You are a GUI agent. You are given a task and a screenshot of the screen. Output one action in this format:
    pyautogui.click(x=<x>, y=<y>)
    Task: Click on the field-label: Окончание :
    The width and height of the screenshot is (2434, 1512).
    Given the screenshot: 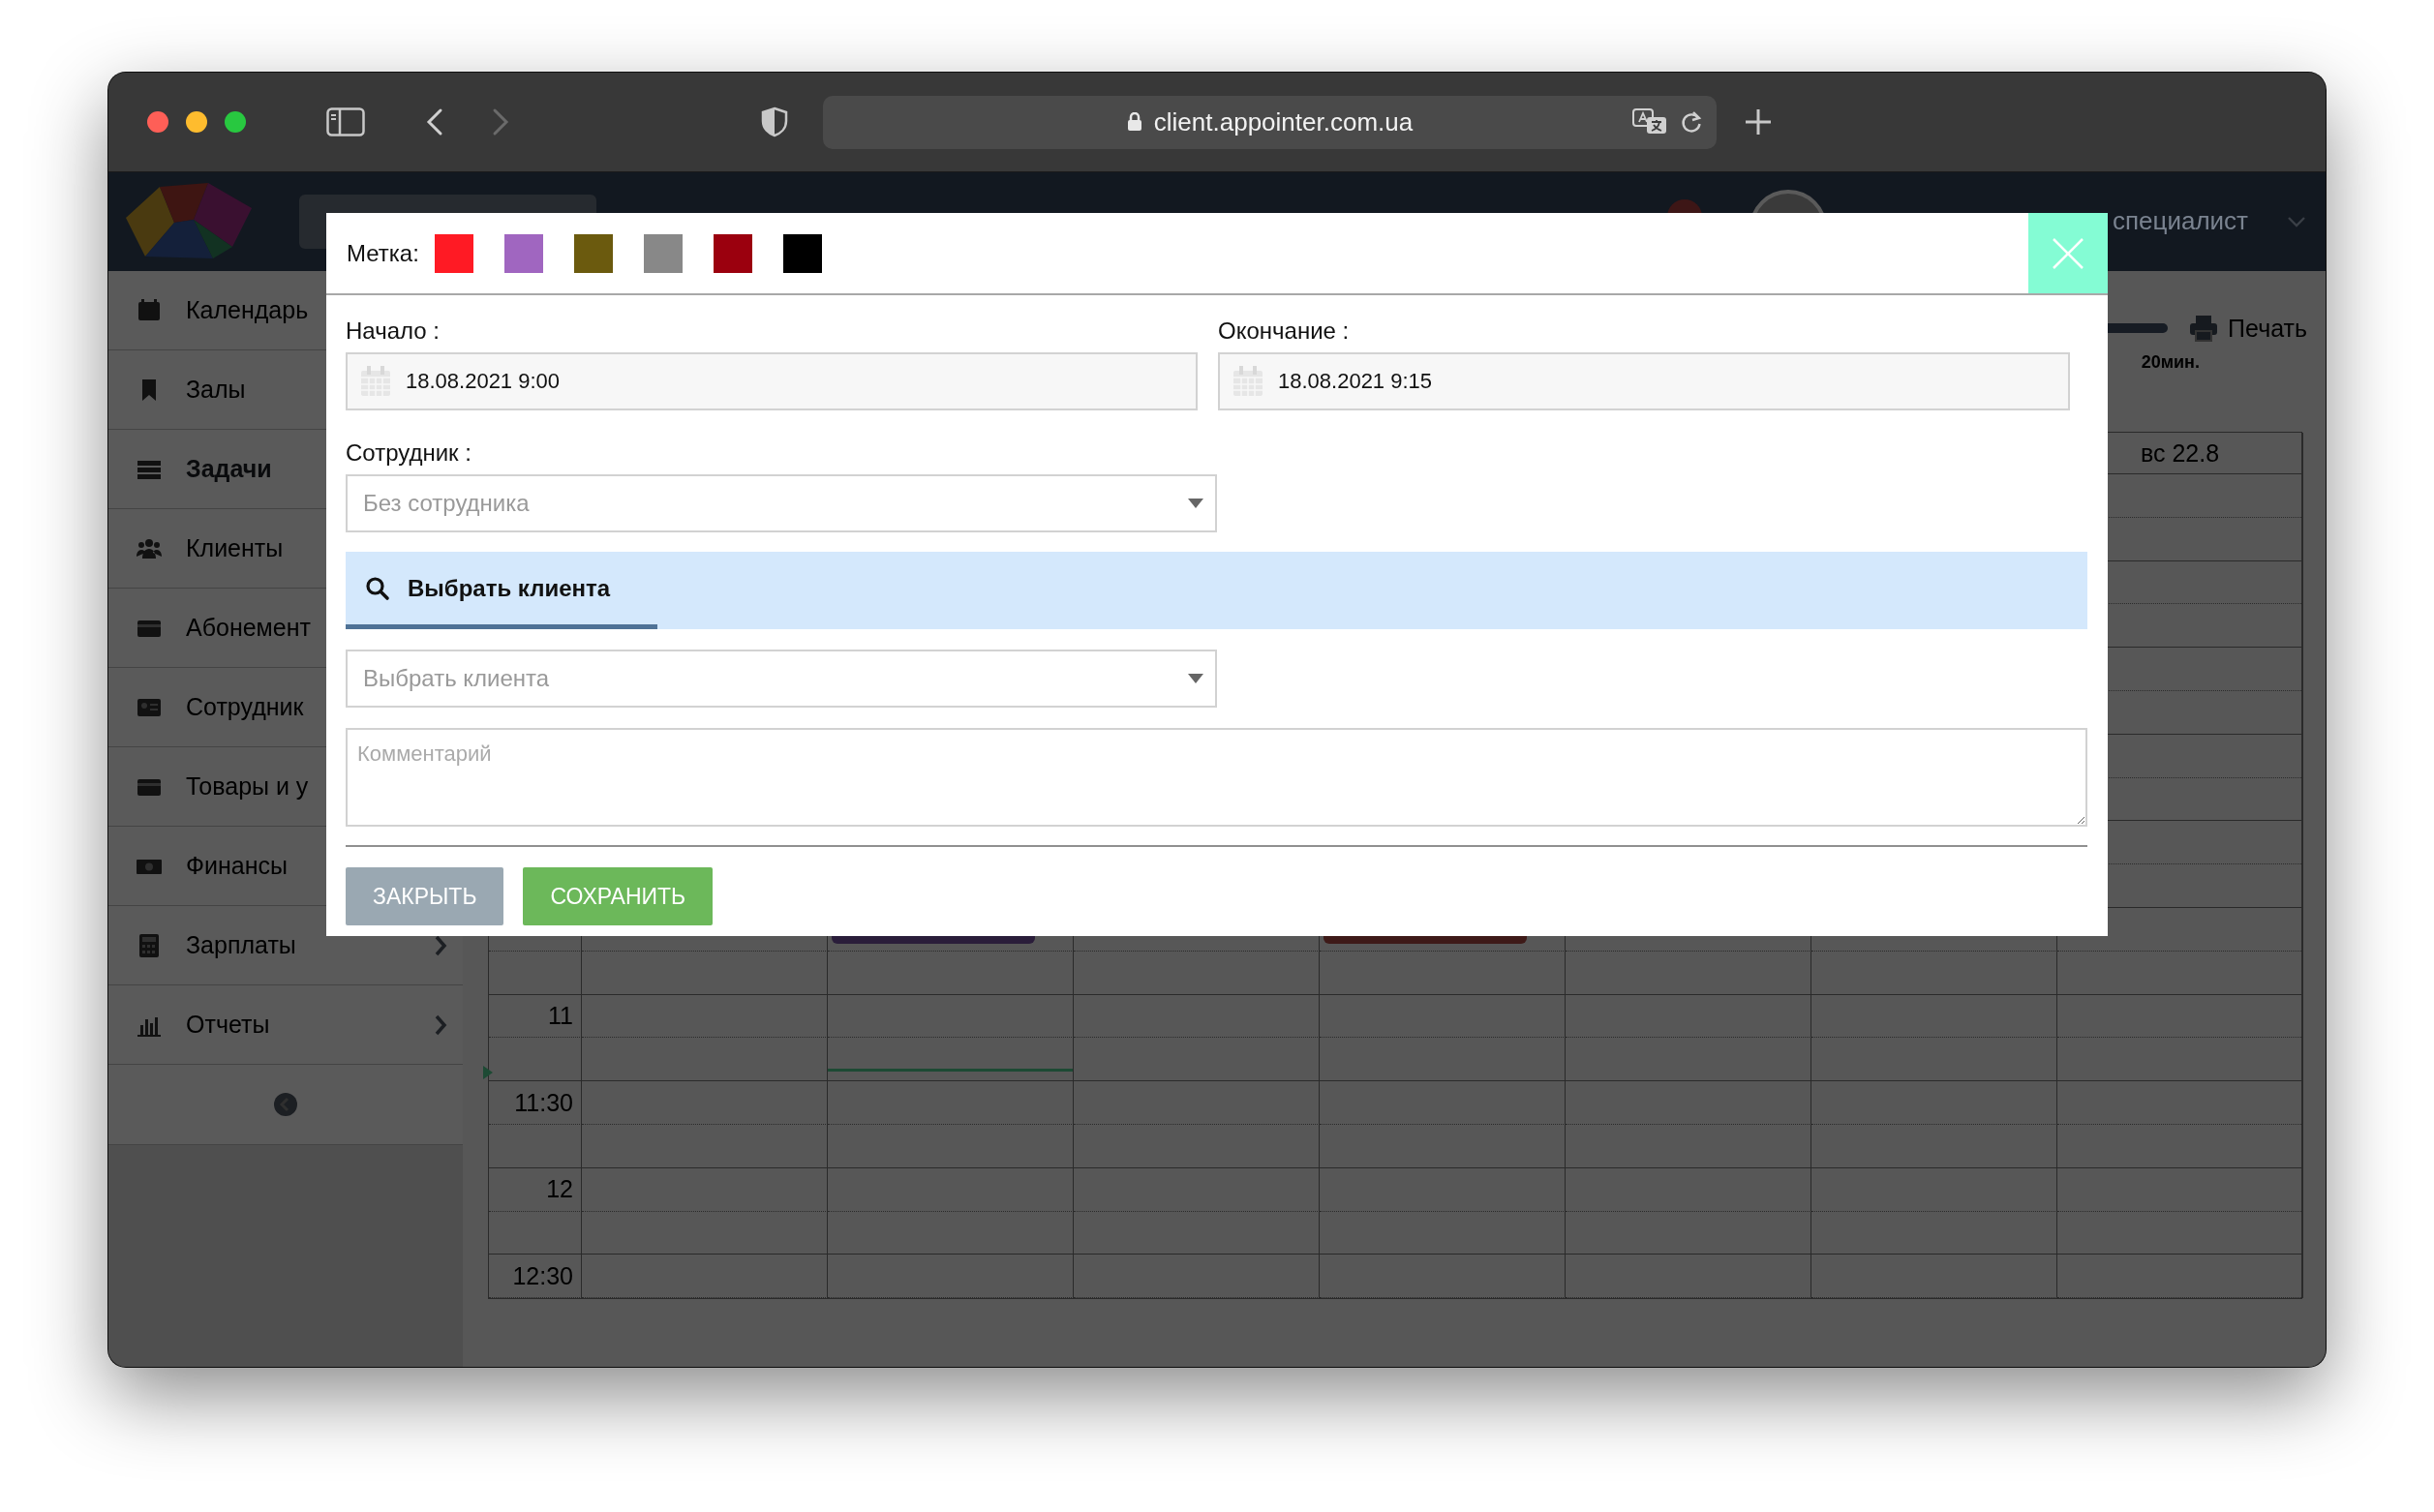 What is the action you would take?
    pyautogui.click(x=1285, y=331)
    